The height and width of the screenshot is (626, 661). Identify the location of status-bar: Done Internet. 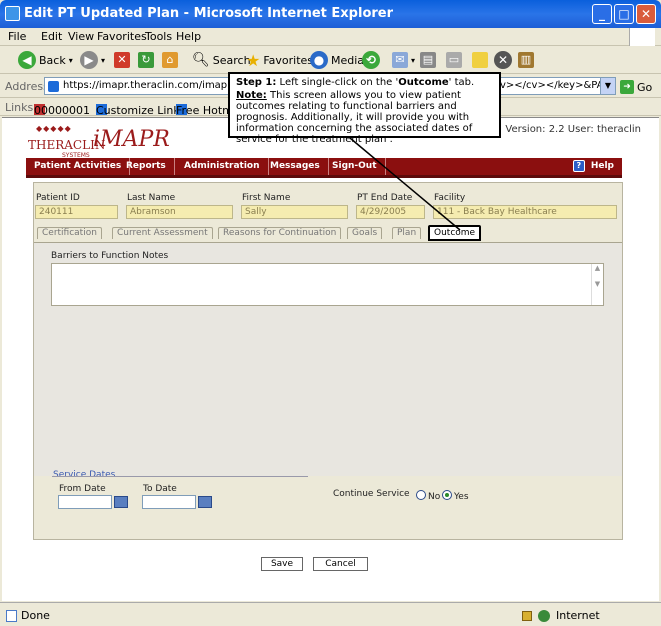
(330, 614).